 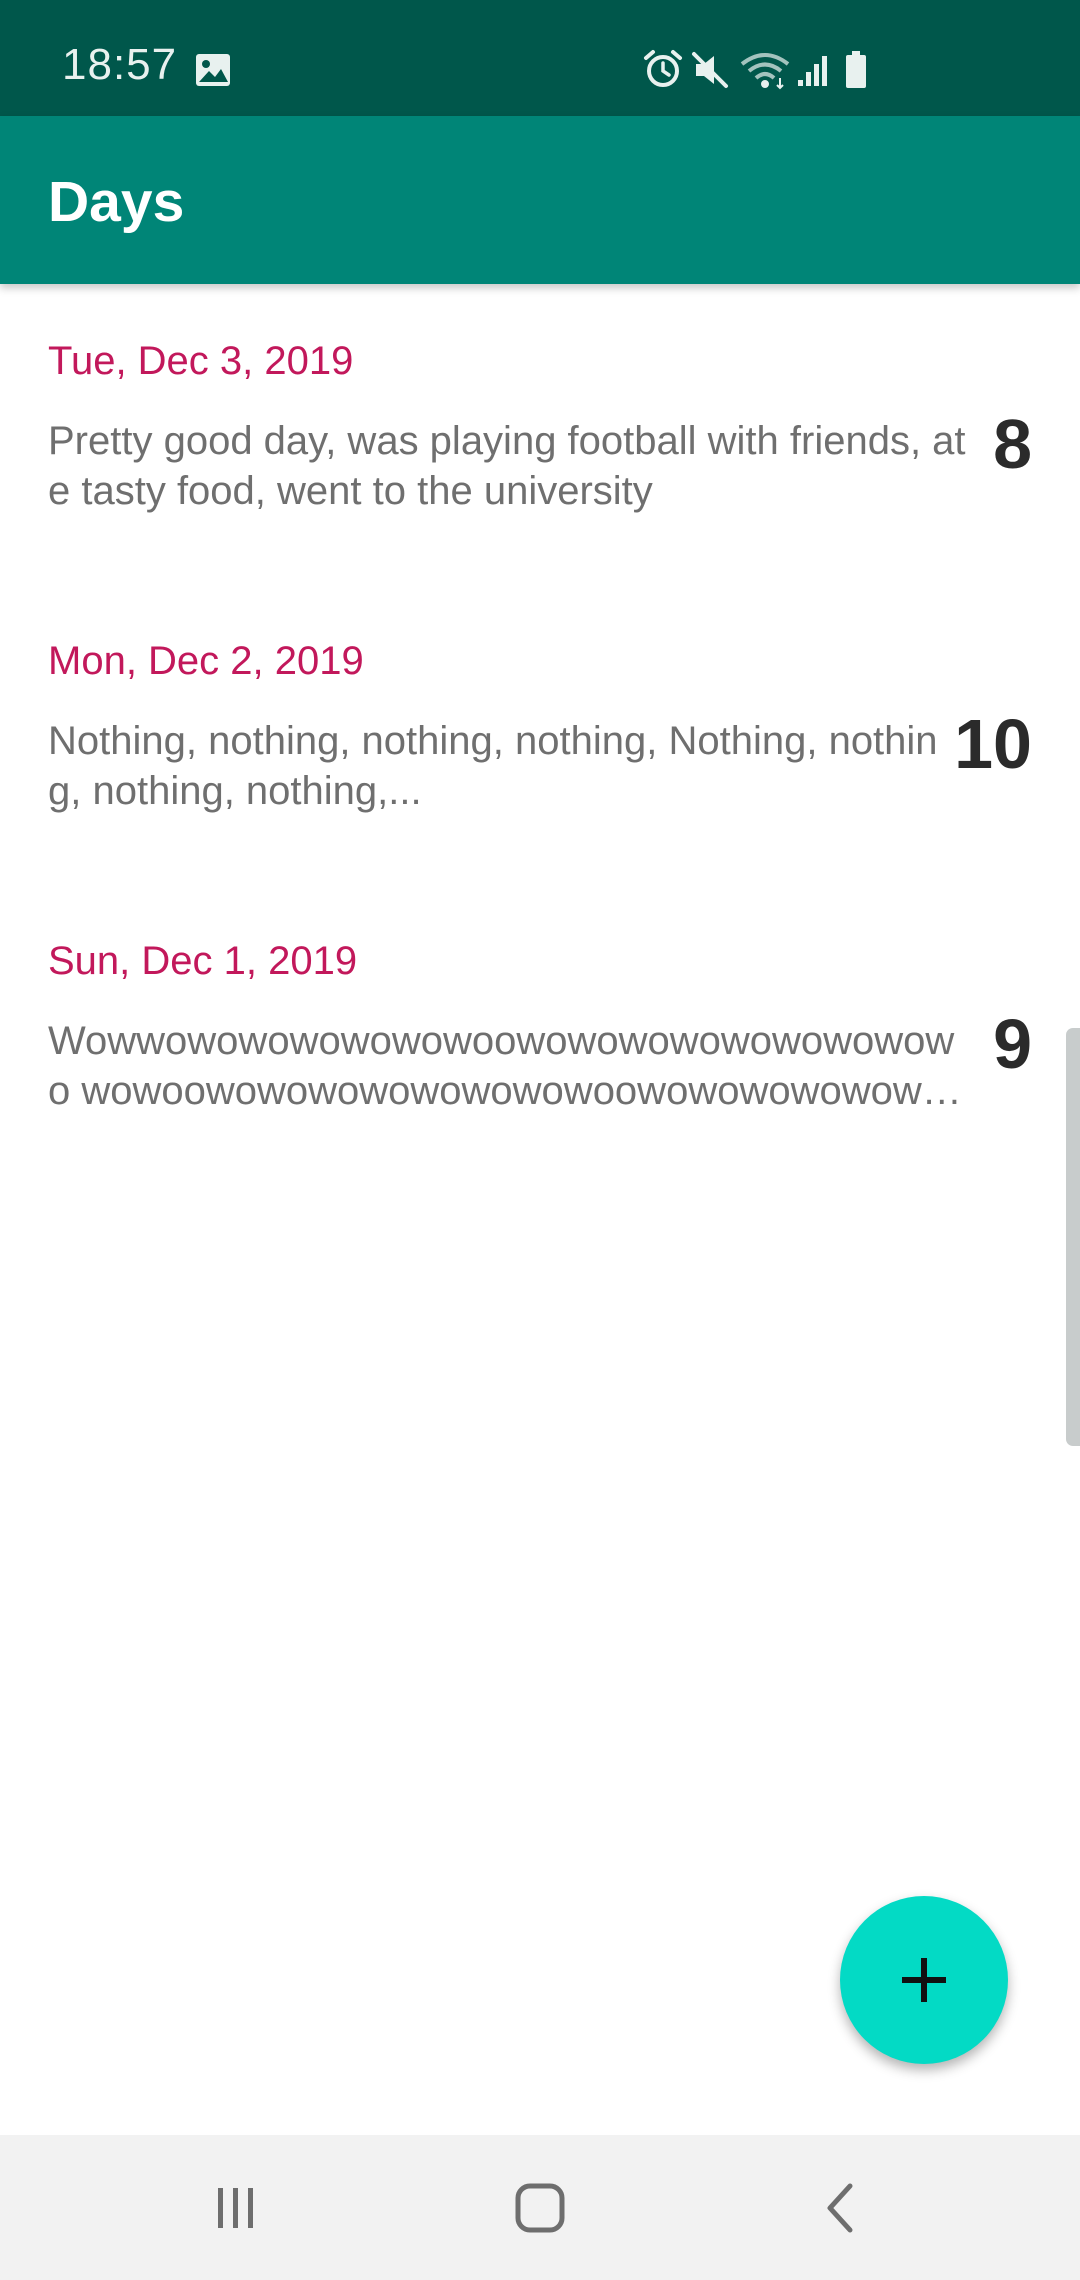 I want to click on mute-icon, so click(x=710, y=70).